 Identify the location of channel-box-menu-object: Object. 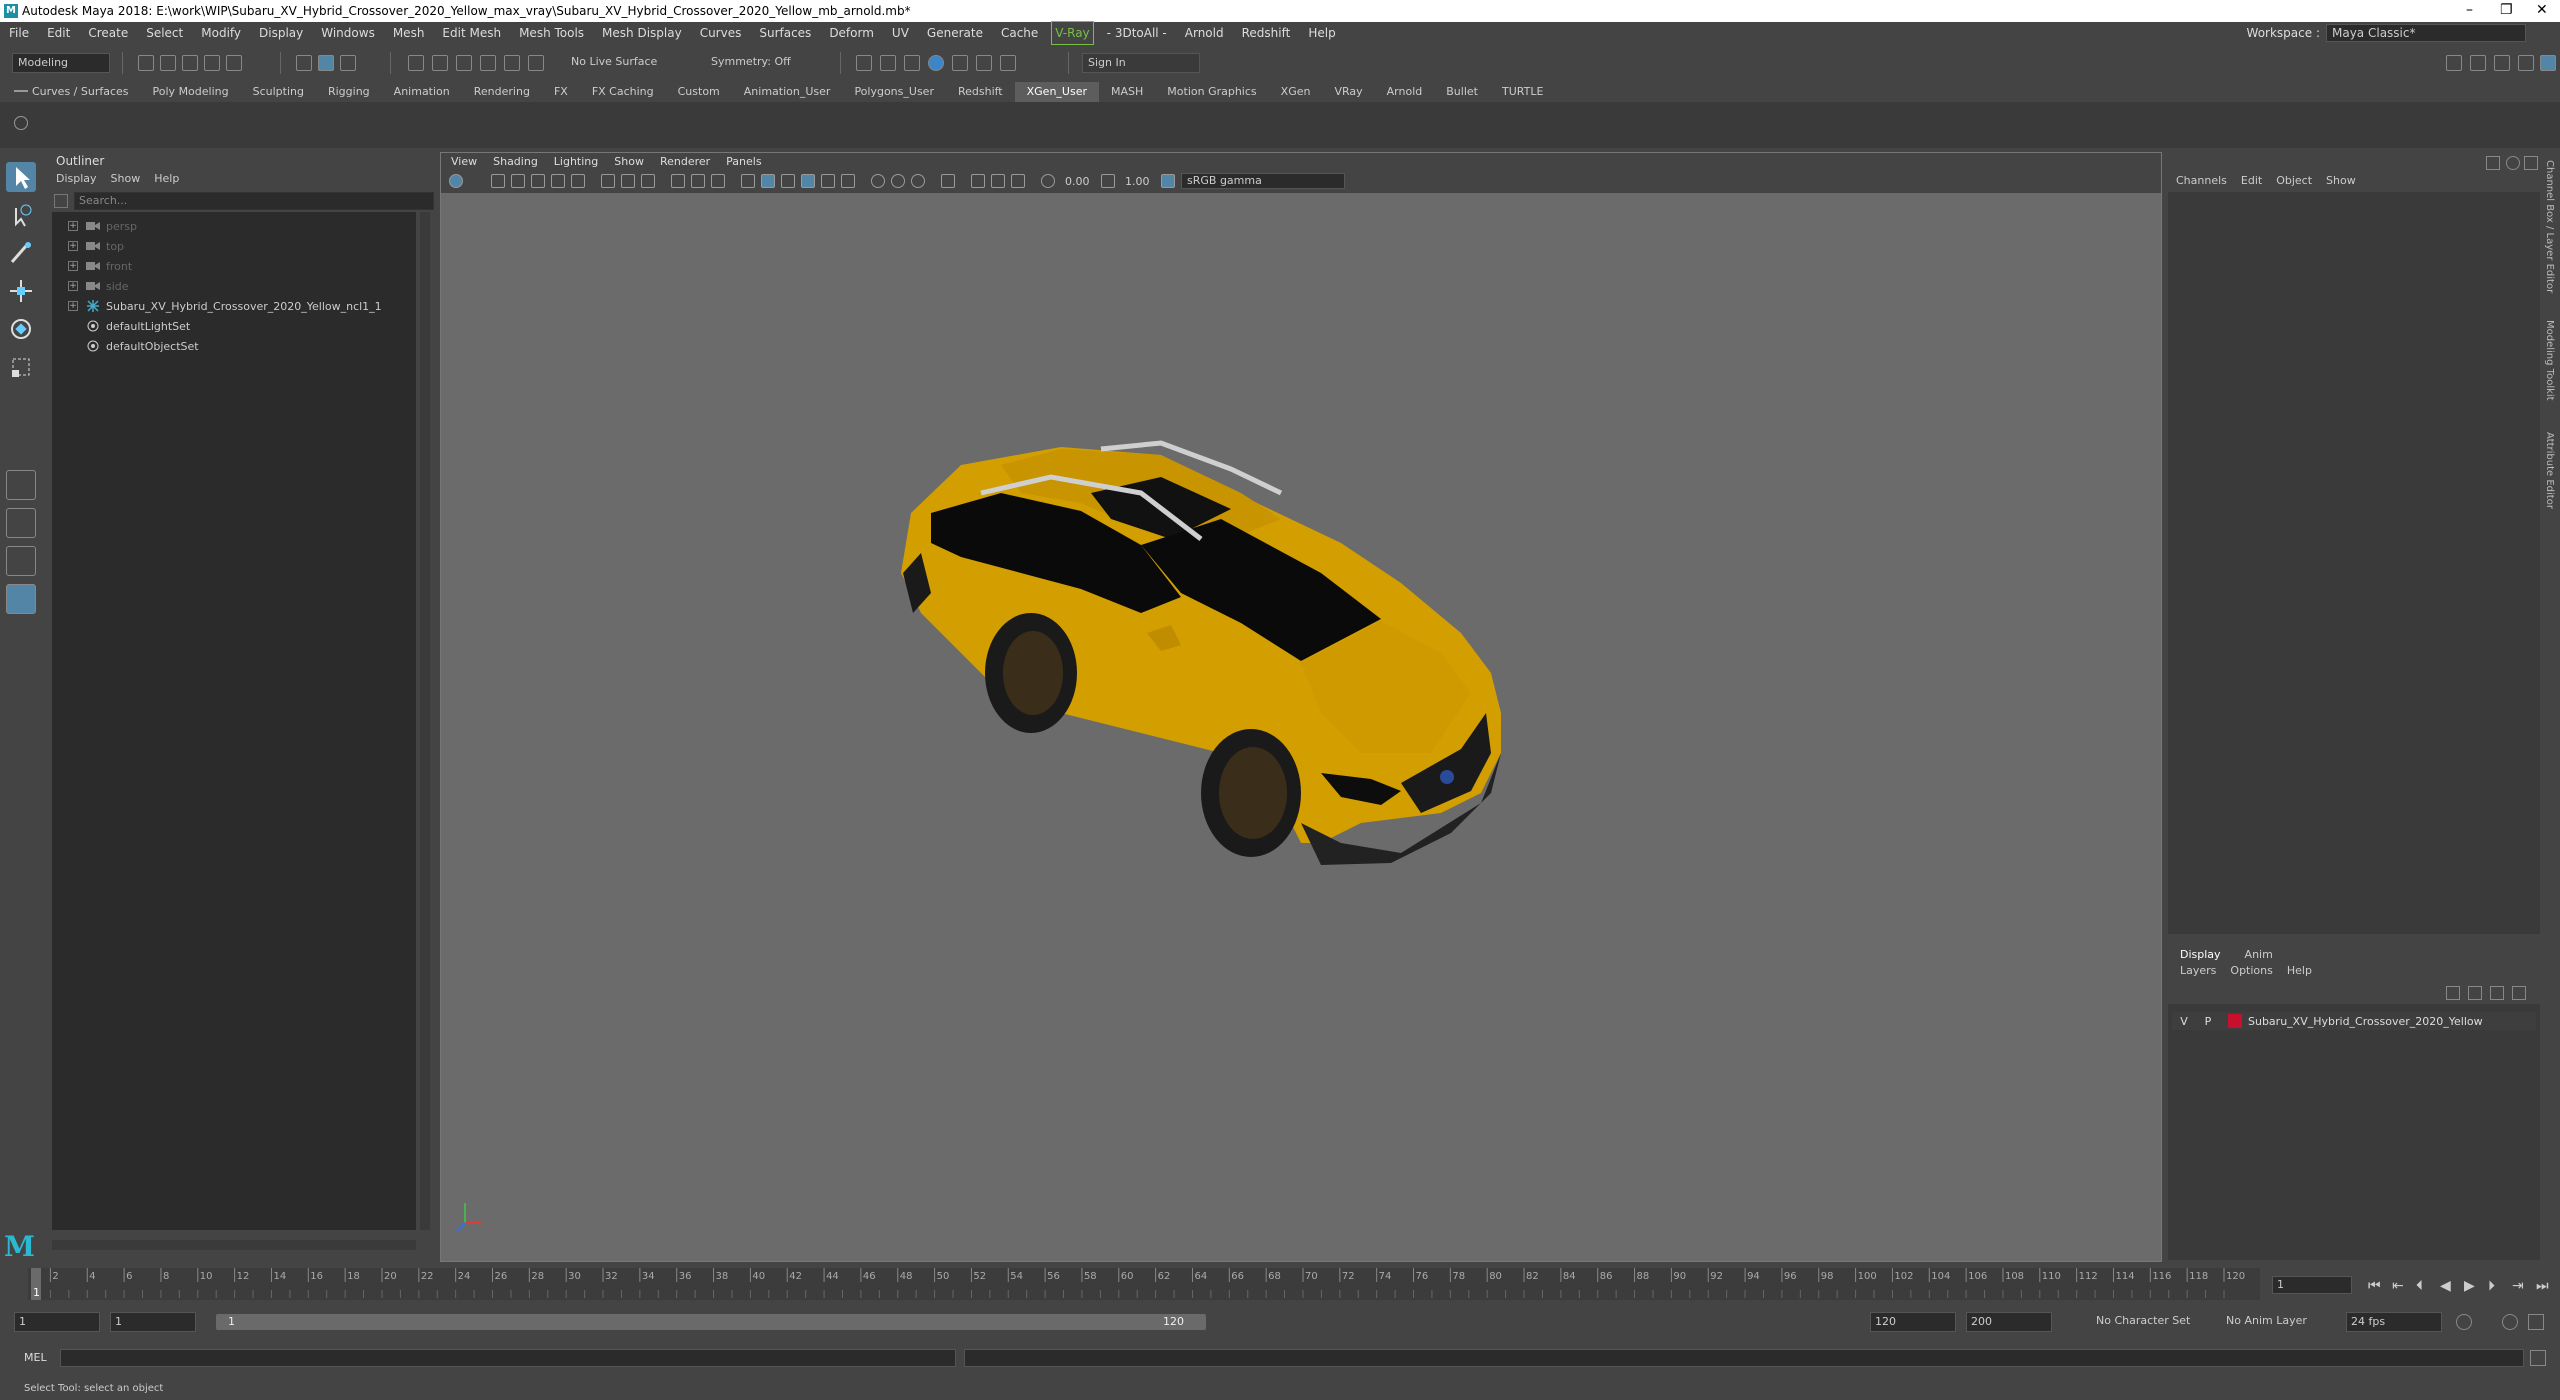
(2294, 180).